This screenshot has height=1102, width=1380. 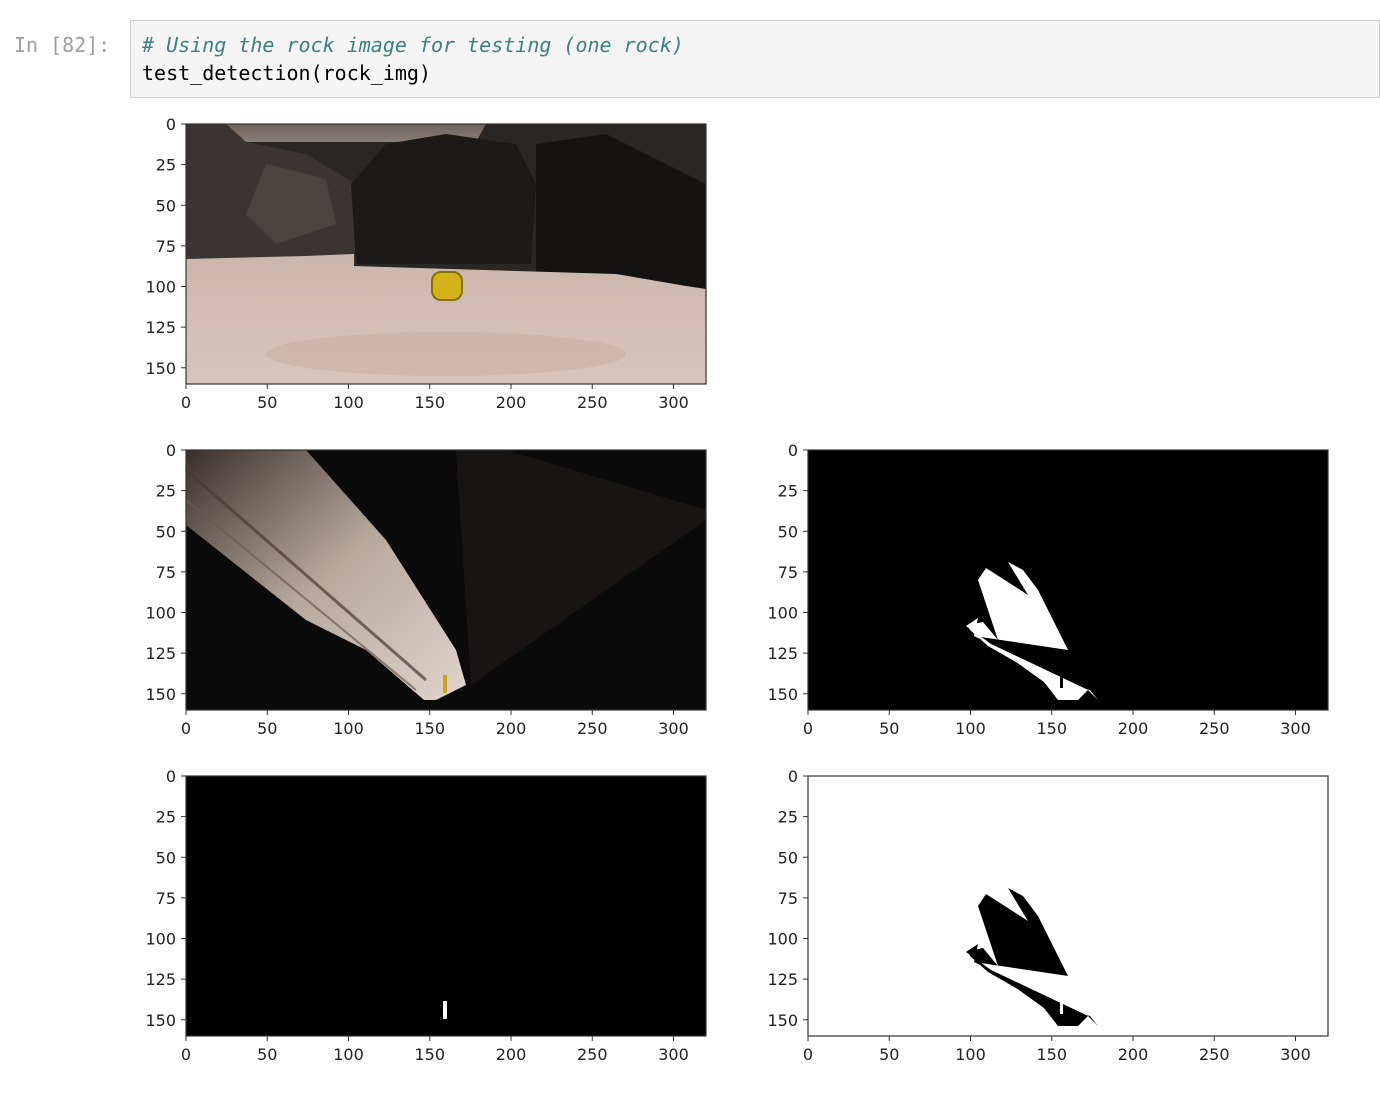 What do you see at coordinates (62, 45) in the screenshot?
I see `cell-prompt: In [82]:` at bounding box center [62, 45].